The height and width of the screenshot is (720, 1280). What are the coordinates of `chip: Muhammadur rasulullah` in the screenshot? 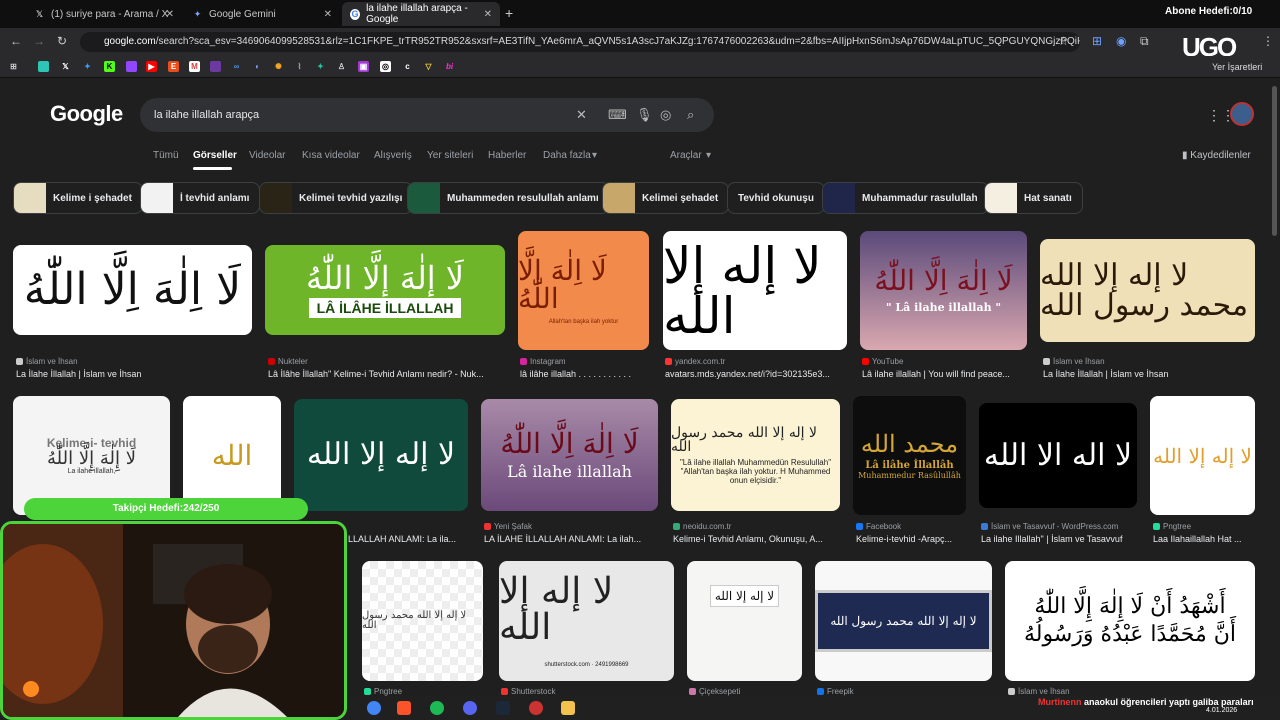 It's located at (905, 198).